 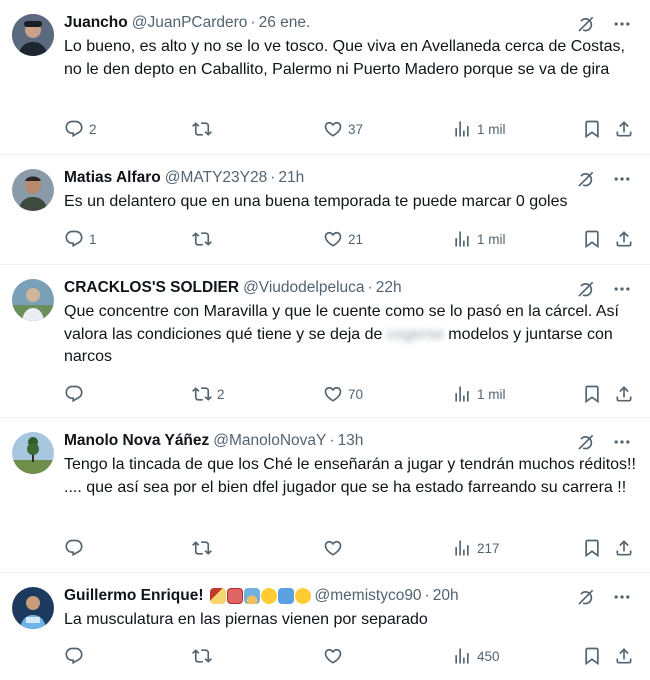 I want to click on timestamp: 13h, so click(x=351, y=441).